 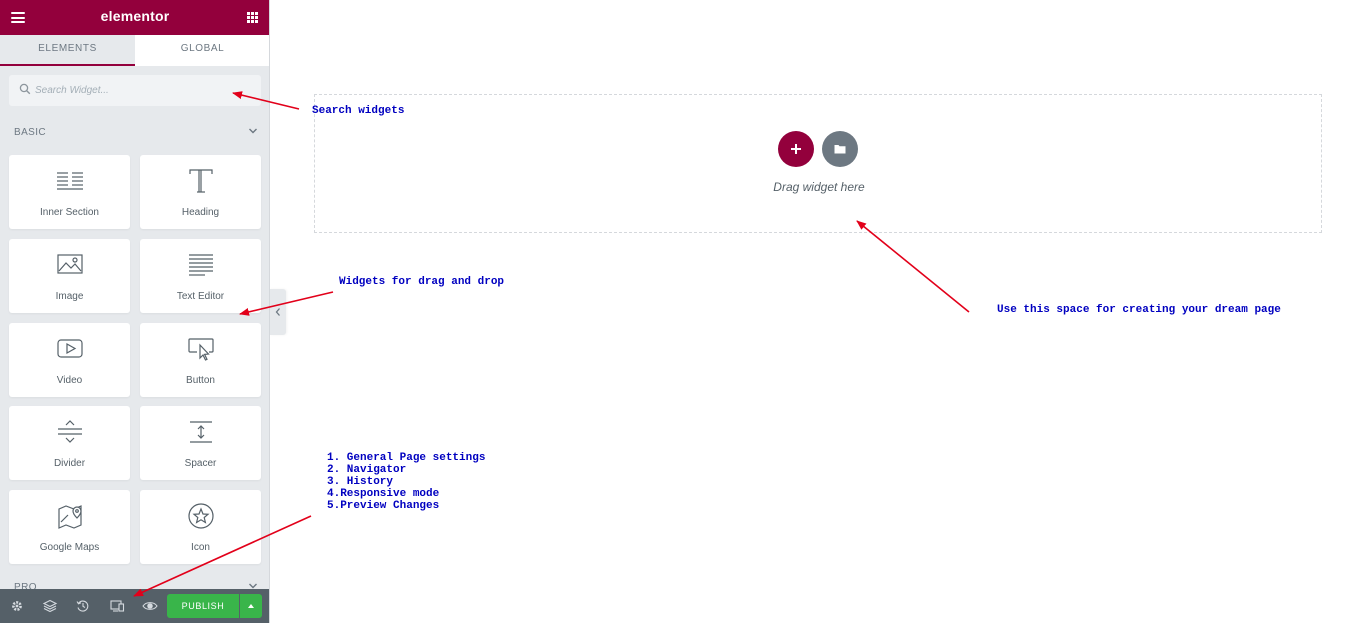 I want to click on widget-divider: Divider, so click(x=69, y=443).